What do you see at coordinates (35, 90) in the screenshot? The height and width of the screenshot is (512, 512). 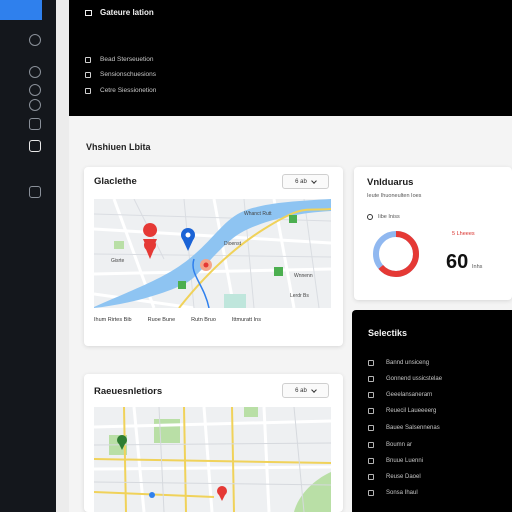 I see `settings-icon` at bounding box center [35, 90].